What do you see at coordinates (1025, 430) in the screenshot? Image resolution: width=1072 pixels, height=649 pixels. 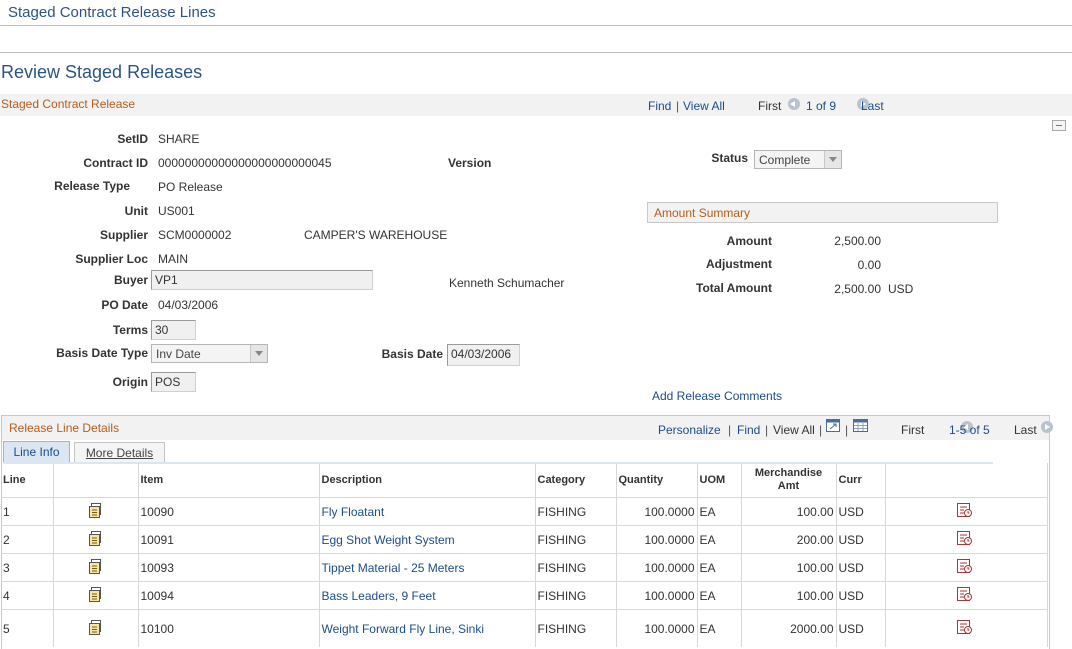 I see `grid-last-label: Last` at bounding box center [1025, 430].